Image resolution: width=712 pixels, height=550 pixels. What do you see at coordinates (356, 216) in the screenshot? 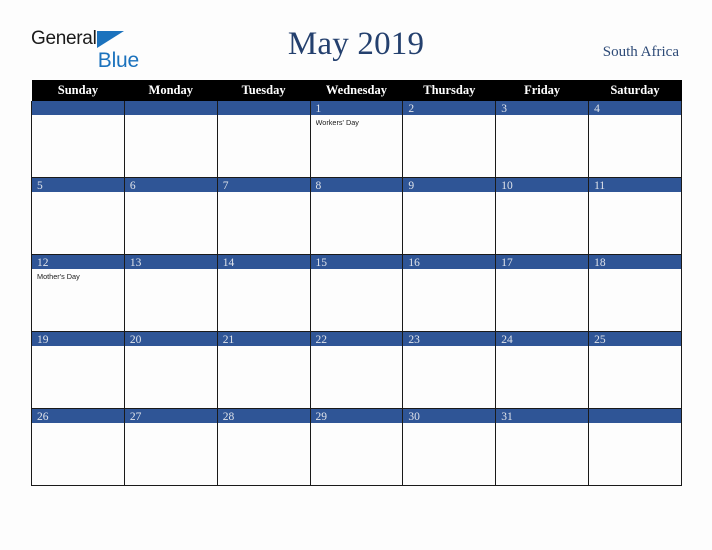
I see `calendar-day-cell: 8` at bounding box center [356, 216].